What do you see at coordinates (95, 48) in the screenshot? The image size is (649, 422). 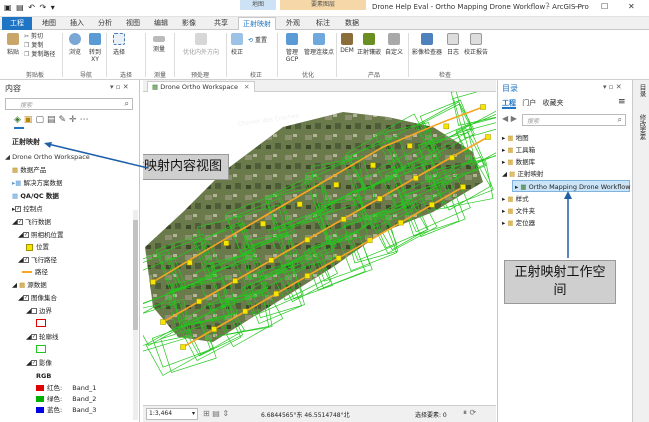 I see `goto-xy-button: 转到XY` at bounding box center [95, 48].